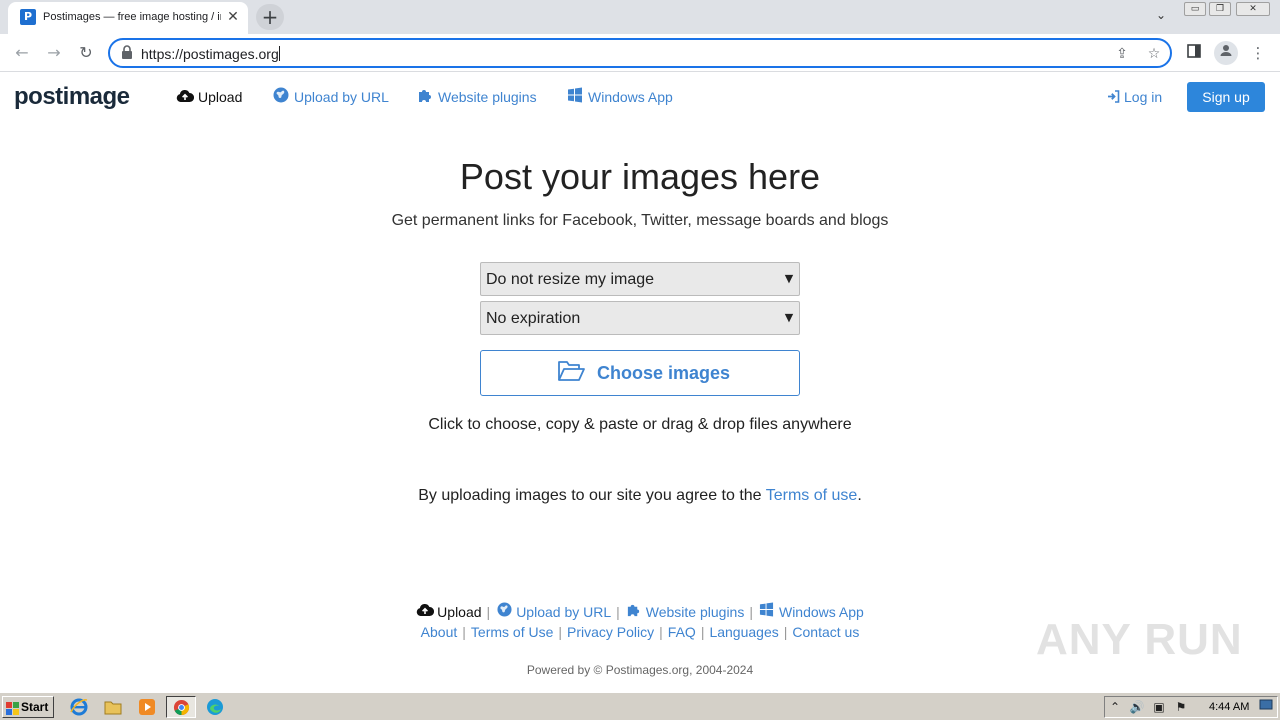  Describe the element at coordinates (812, 495) in the screenshot. I see `terms-of-use-link: Terms of use` at that location.